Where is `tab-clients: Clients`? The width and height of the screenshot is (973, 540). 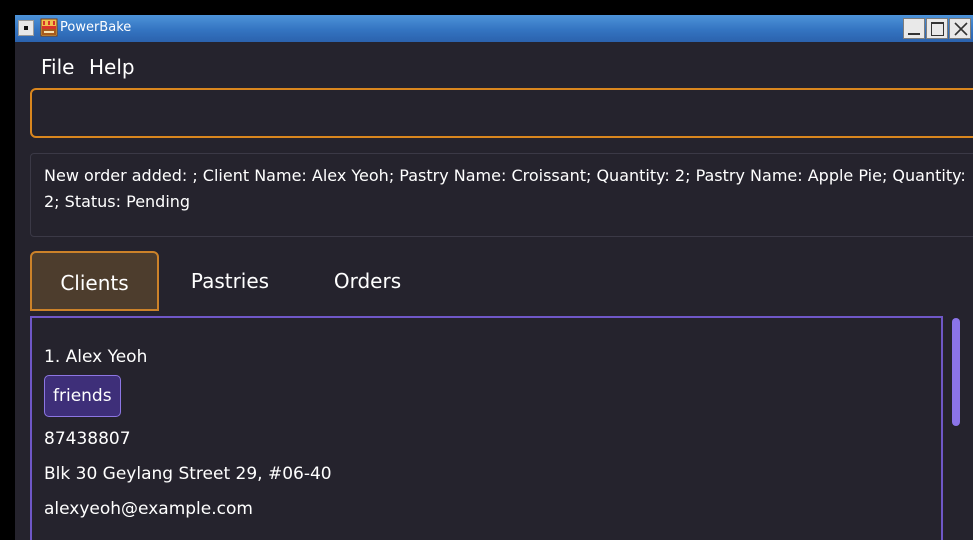 tab-clients: Clients is located at coordinates (94, 281).